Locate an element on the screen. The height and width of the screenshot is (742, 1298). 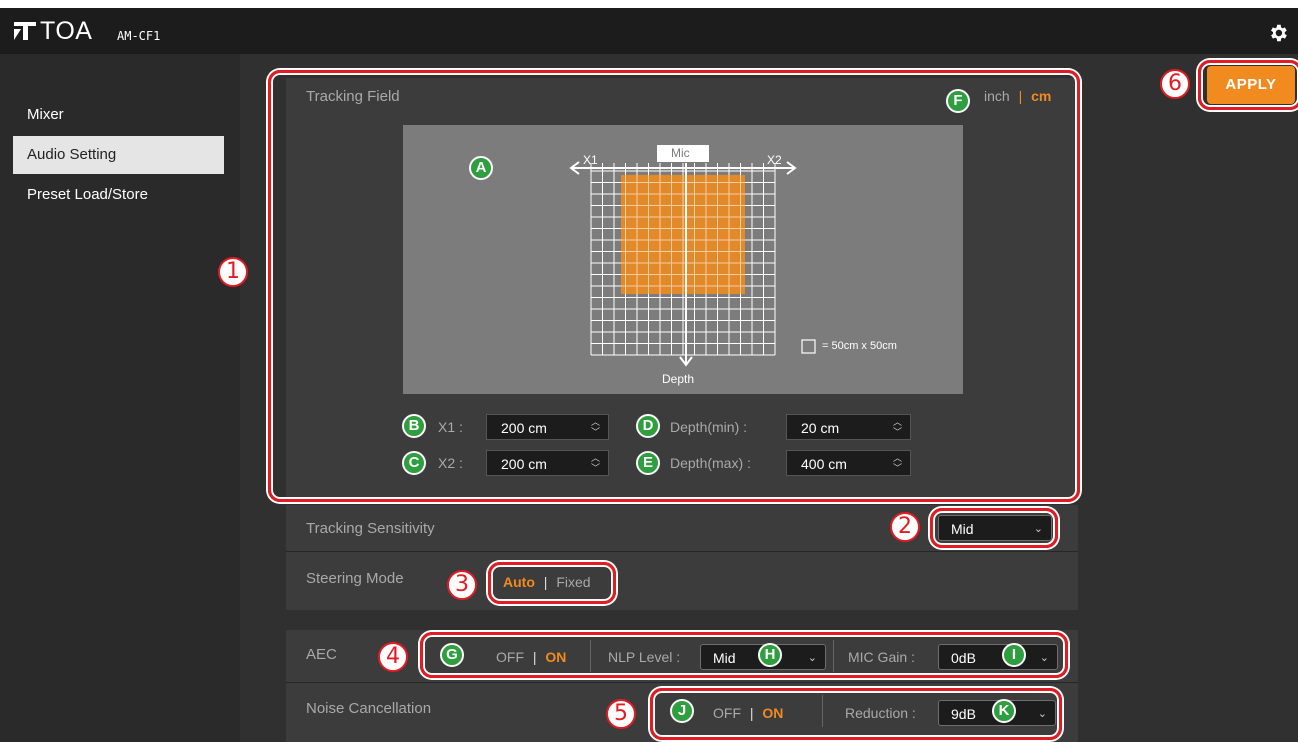
callout-3: 3 is located at coordinates (462, 585).